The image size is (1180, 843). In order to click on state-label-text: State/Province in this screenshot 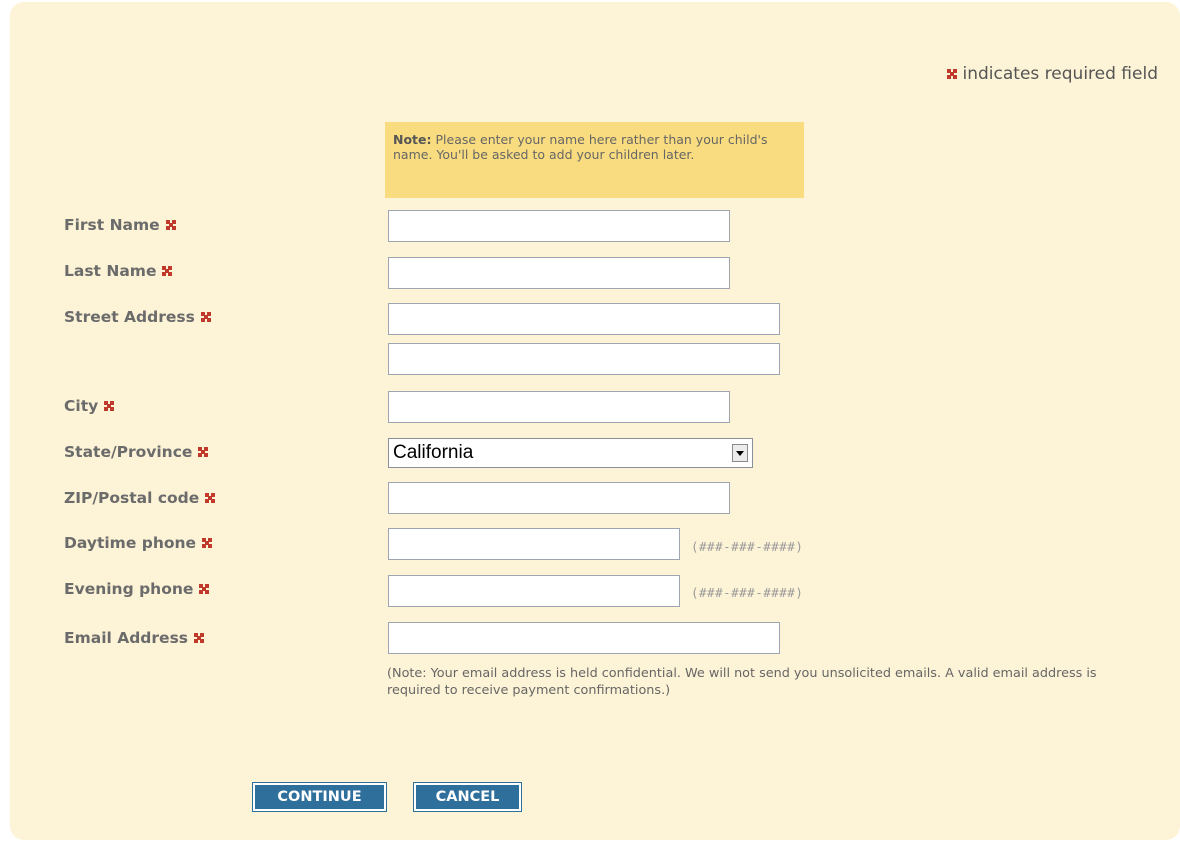, I will do `click(128, 452)`.